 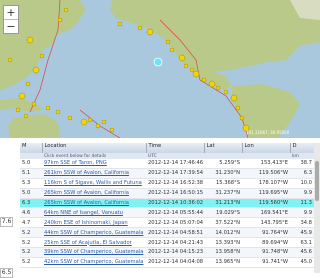 I want to click on row-location: 42km SSW of Champerico, Guatemala, so click(x=94, y=262).